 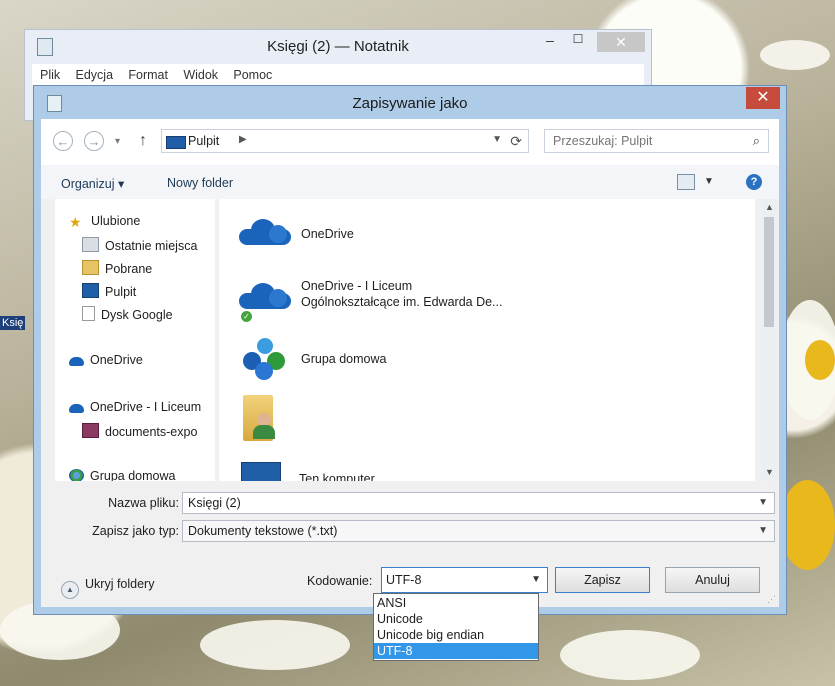 I want to click on nav-item-google-drive: Dysk Google, so click(x=127, y=314).